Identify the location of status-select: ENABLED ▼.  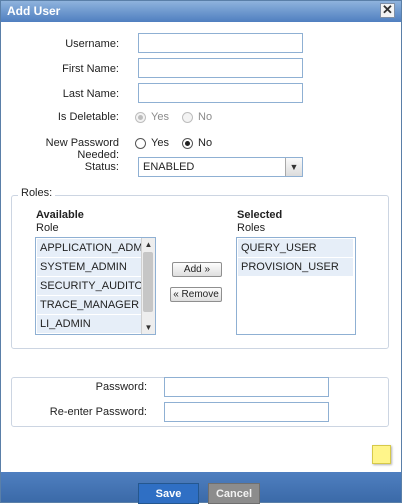
(220, 167).